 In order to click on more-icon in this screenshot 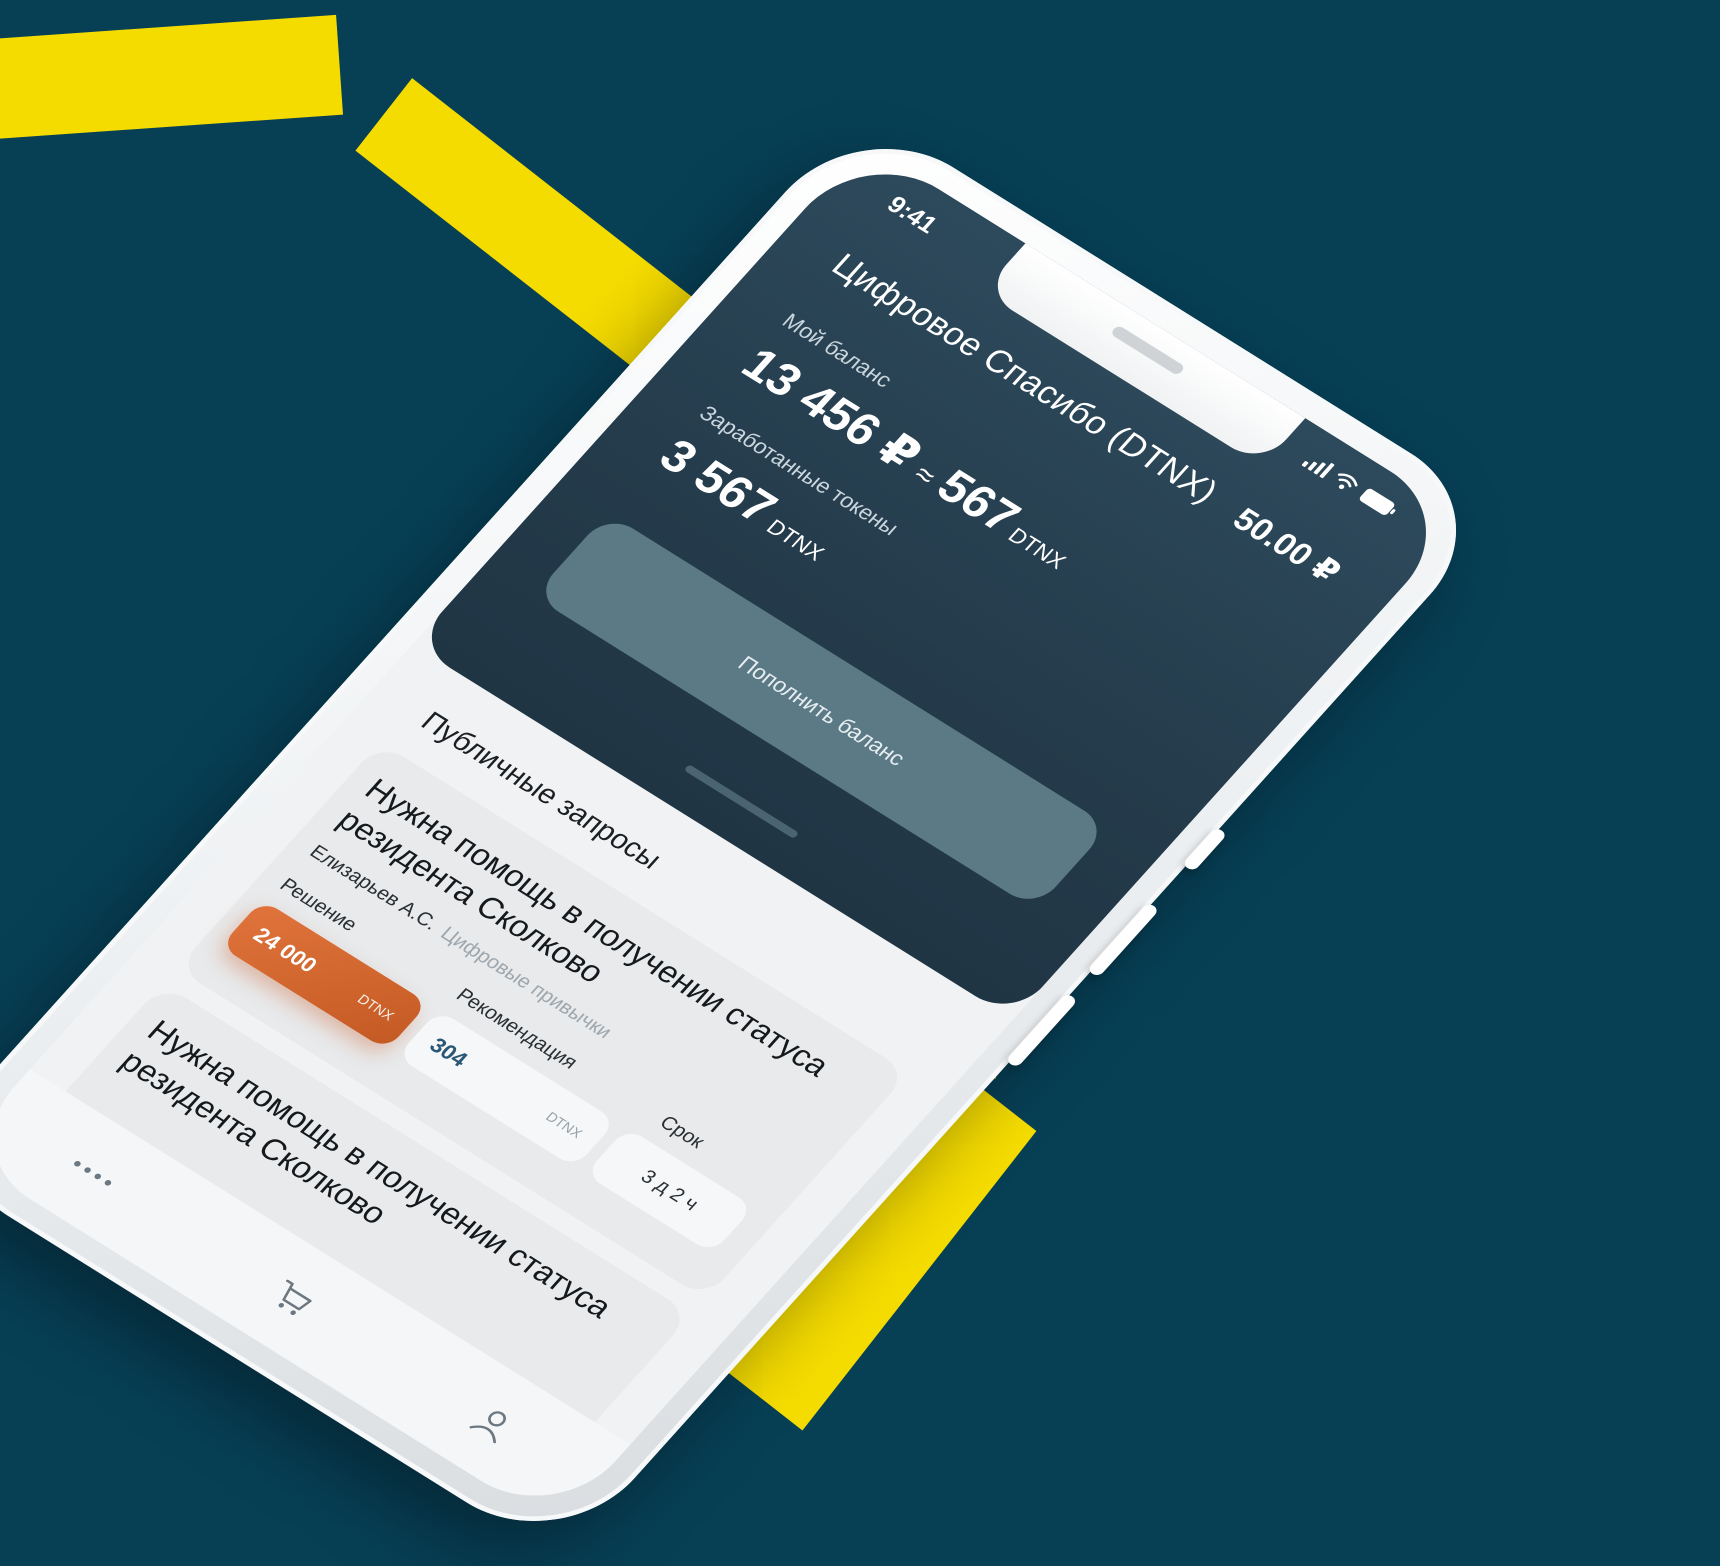, I will do `click(93, 1173)`.